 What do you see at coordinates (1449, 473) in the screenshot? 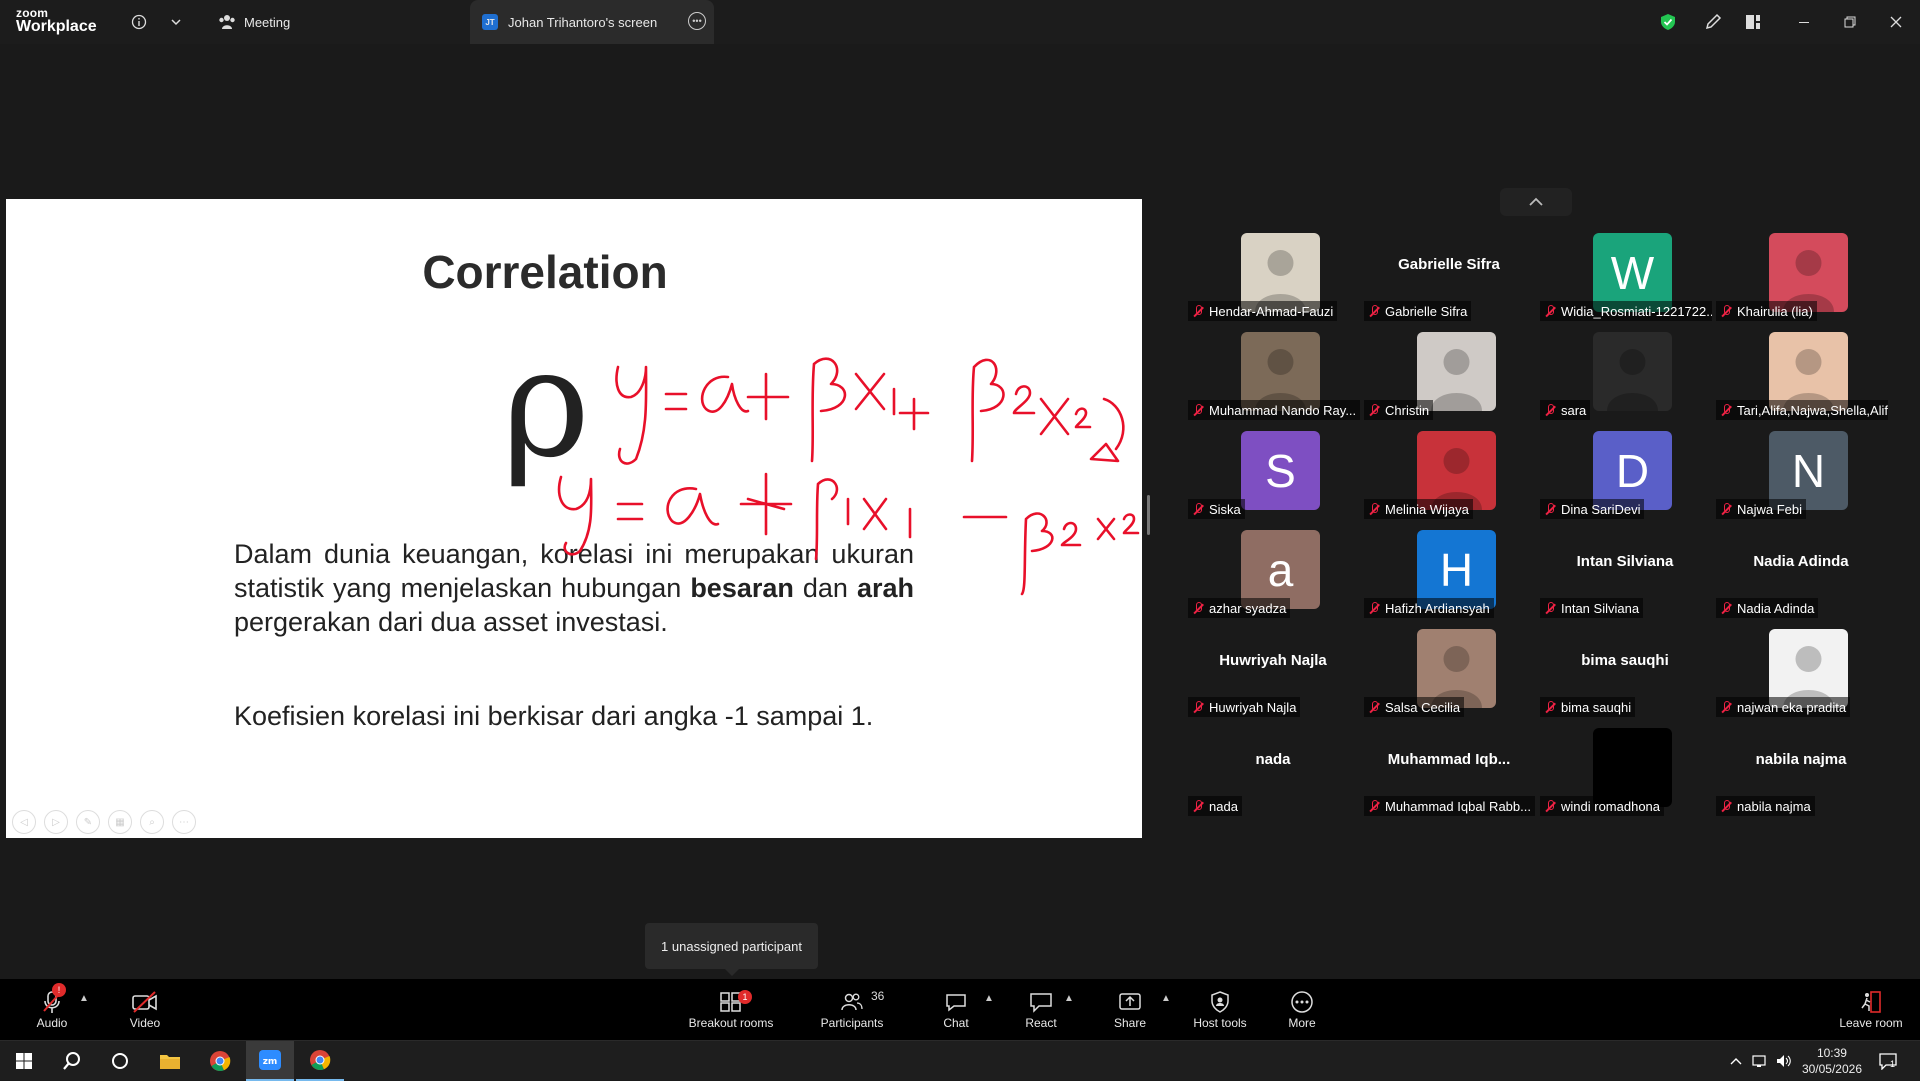
I see `participant-tile: Melinia Wijaya` at bounding box center [1449, 473].